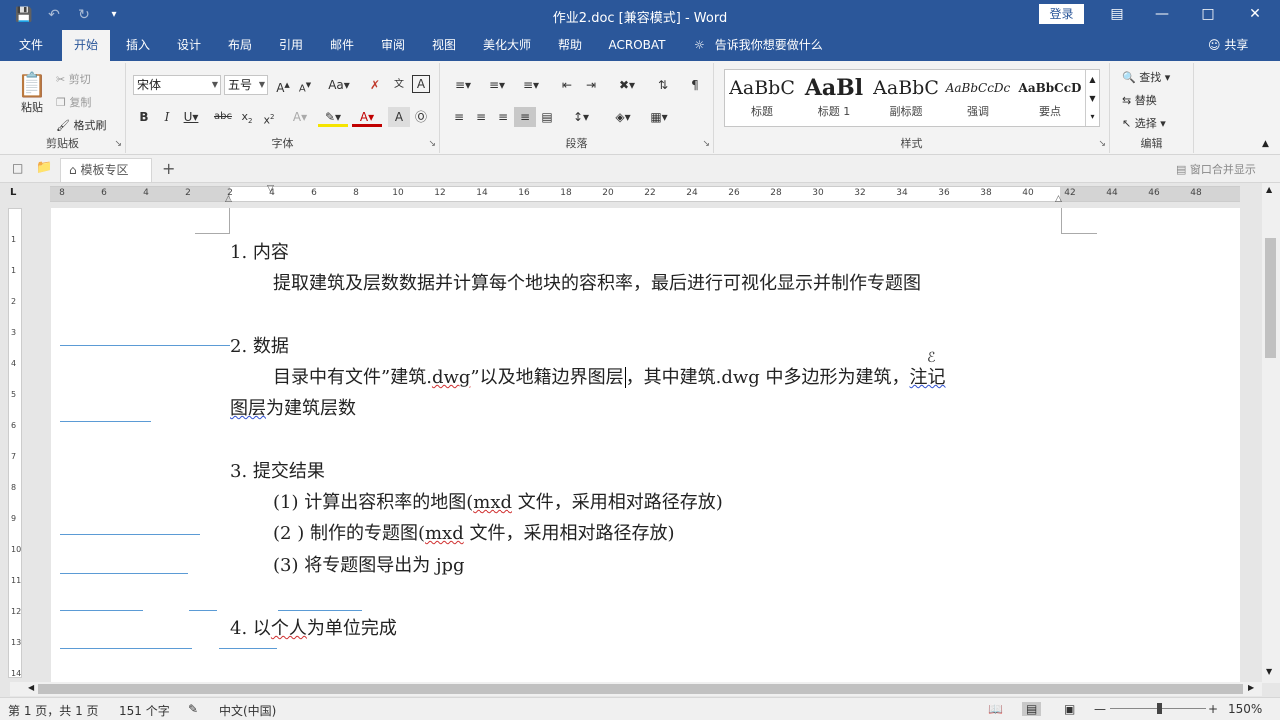  Describe the element at coordinates (1162, 14) in the screenshot. I see `minimize-button: —` at that location.